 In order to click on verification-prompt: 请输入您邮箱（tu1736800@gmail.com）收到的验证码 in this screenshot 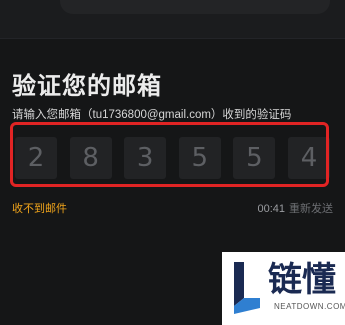, I will do `click(152, 115)`.